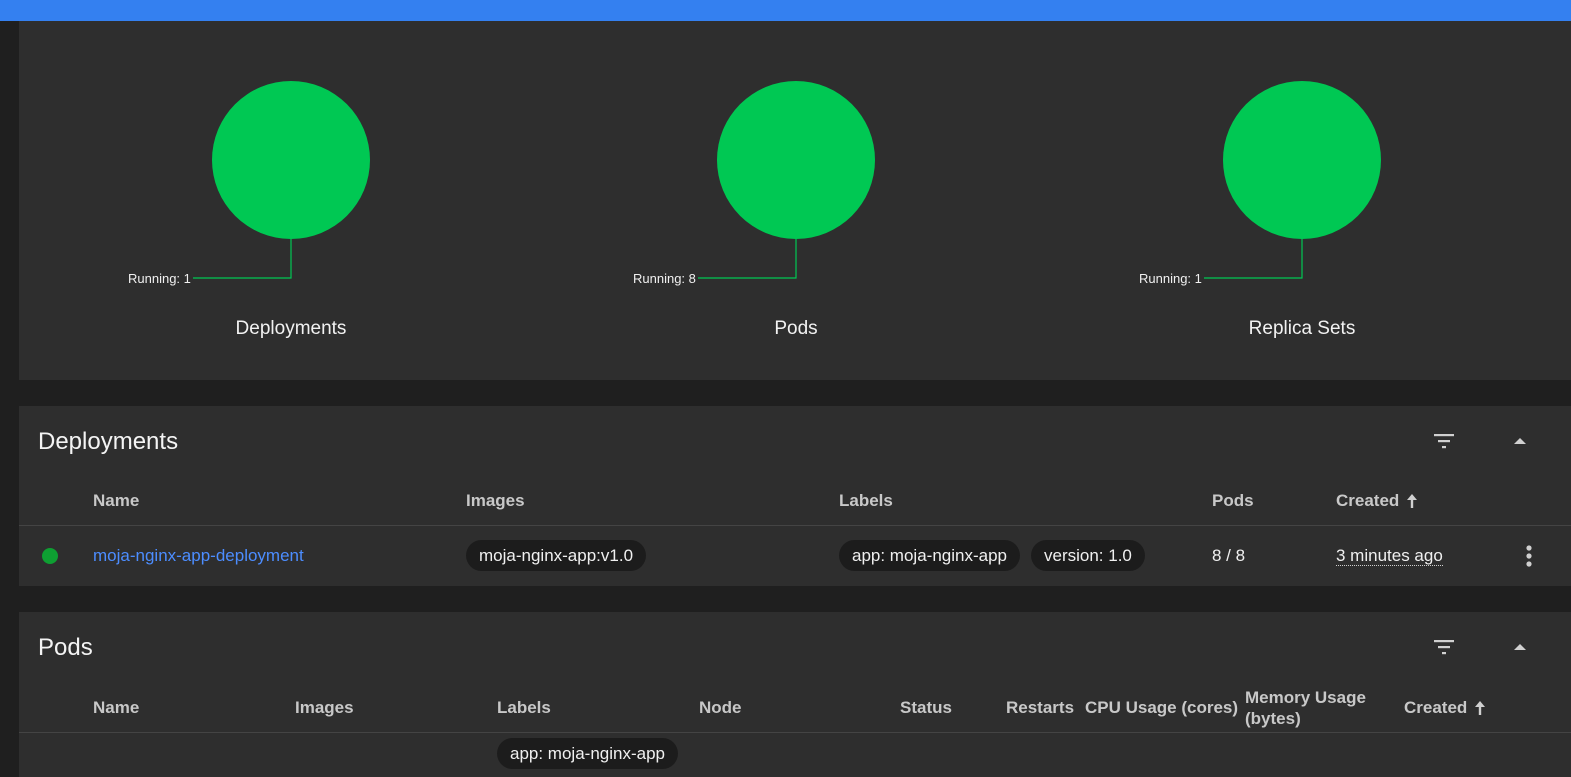 Image resolution: width=1571 pixels, height=777 pixels. I want to click on pods-header-name: Name, so click(116, 708).